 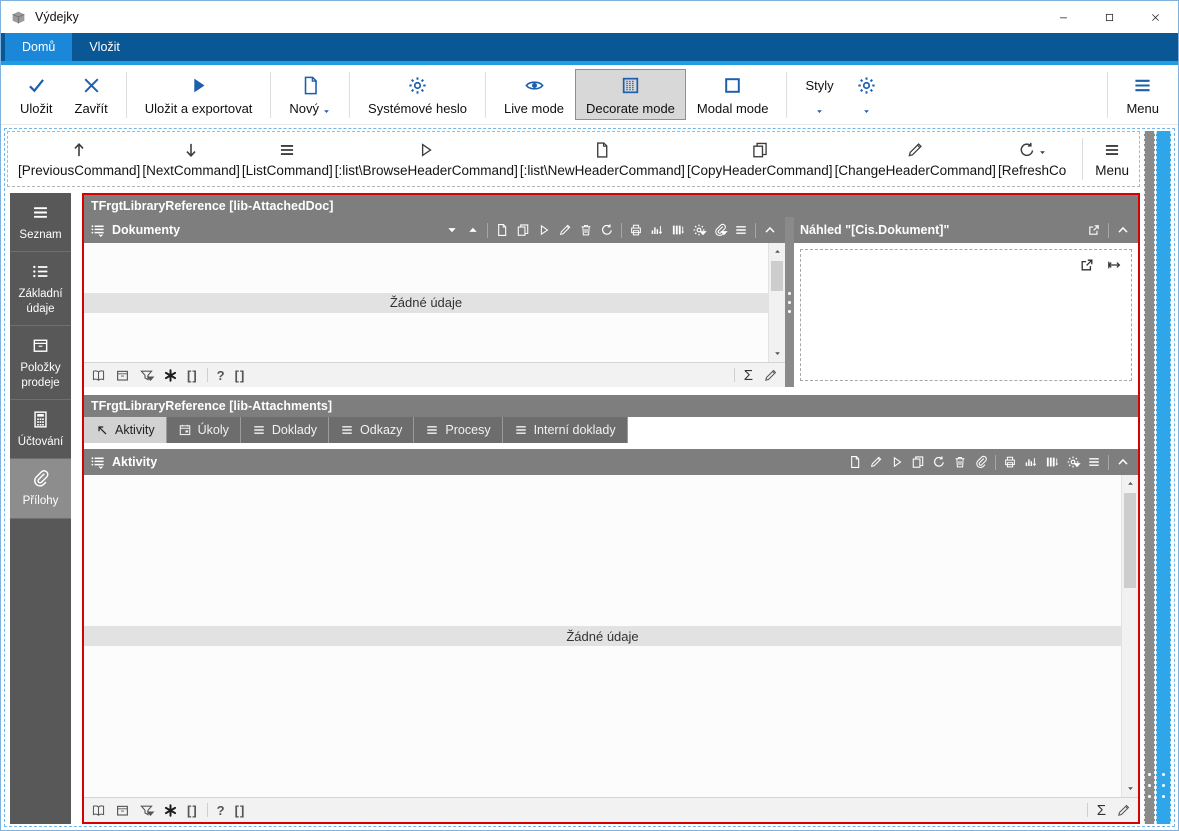 I want to click on resize-h-icon, so click(x=1114, y=265).